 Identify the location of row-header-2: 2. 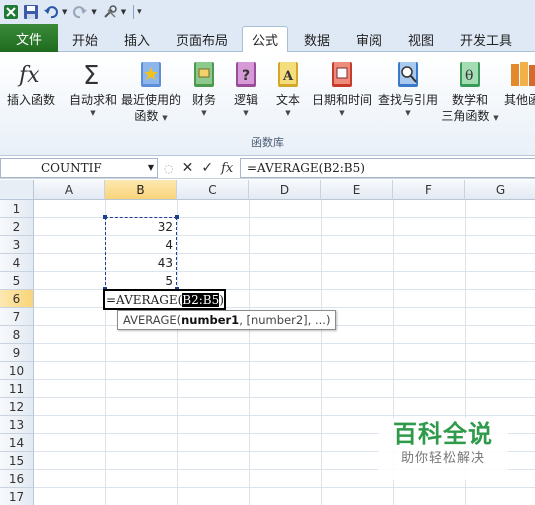
(17, 227).